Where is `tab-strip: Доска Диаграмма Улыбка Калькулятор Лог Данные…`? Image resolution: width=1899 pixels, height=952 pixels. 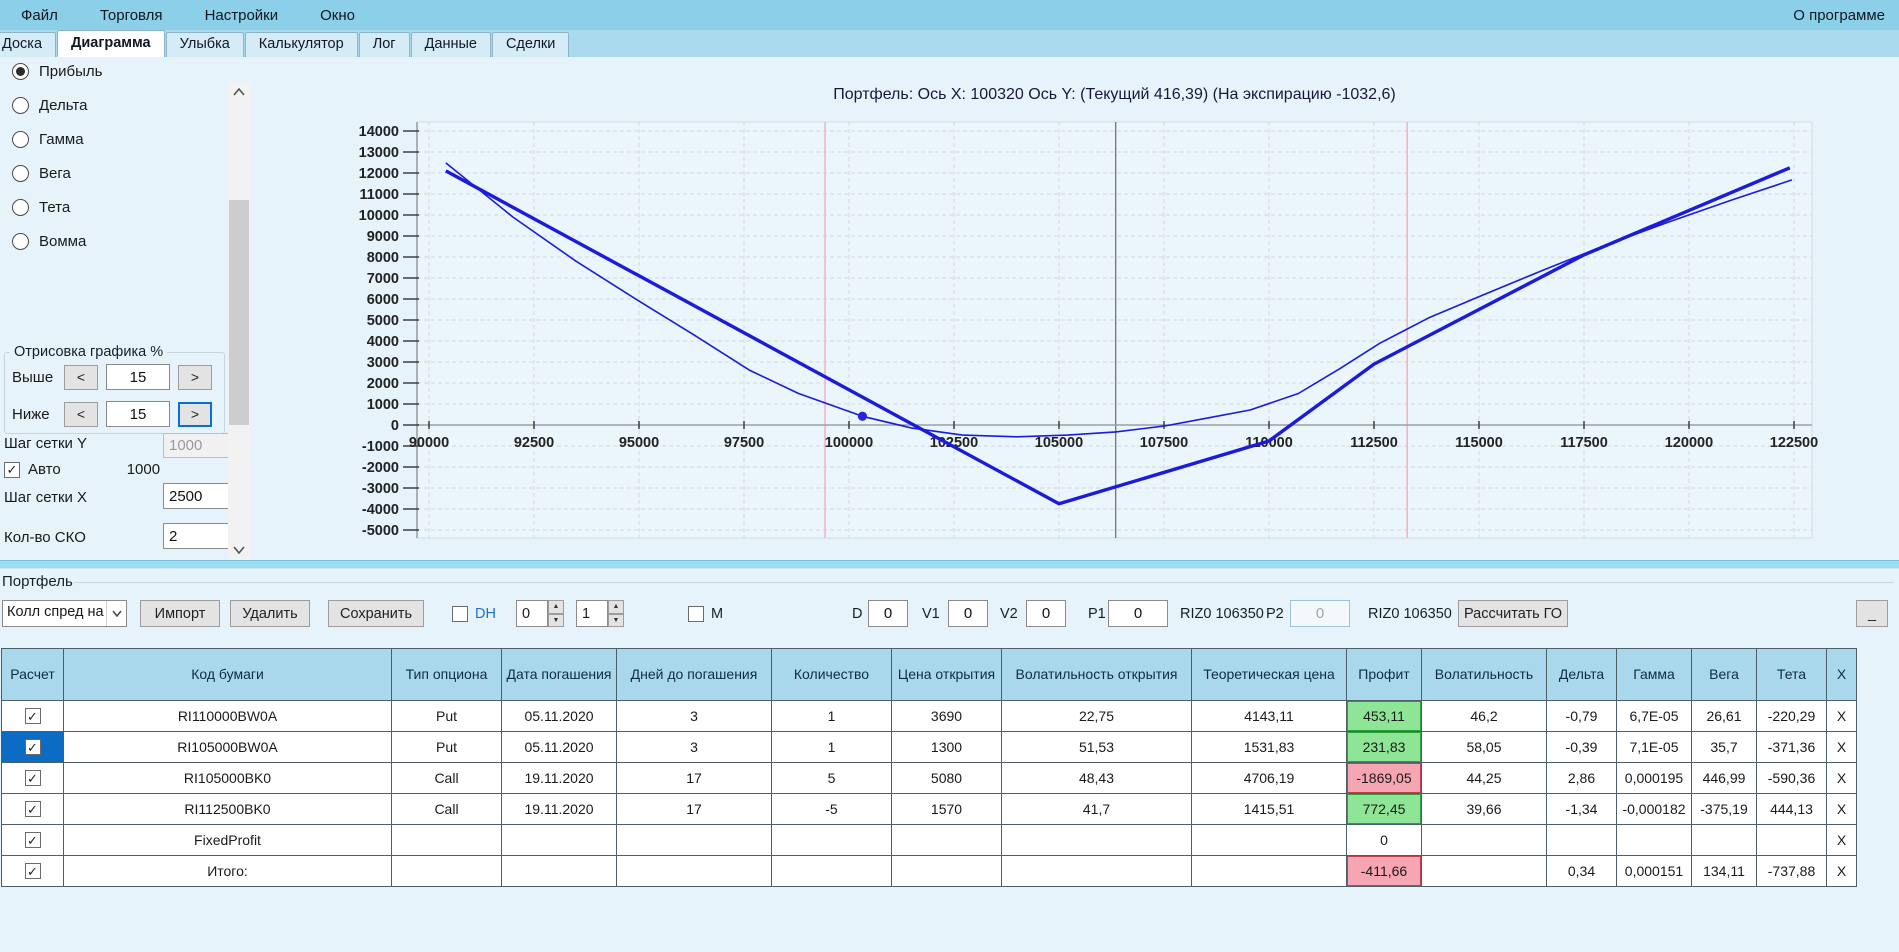 tab-strip: Доска Диаграмма Улыбка Калькулятор Лог Данные… is located at coordinates (949, 43).